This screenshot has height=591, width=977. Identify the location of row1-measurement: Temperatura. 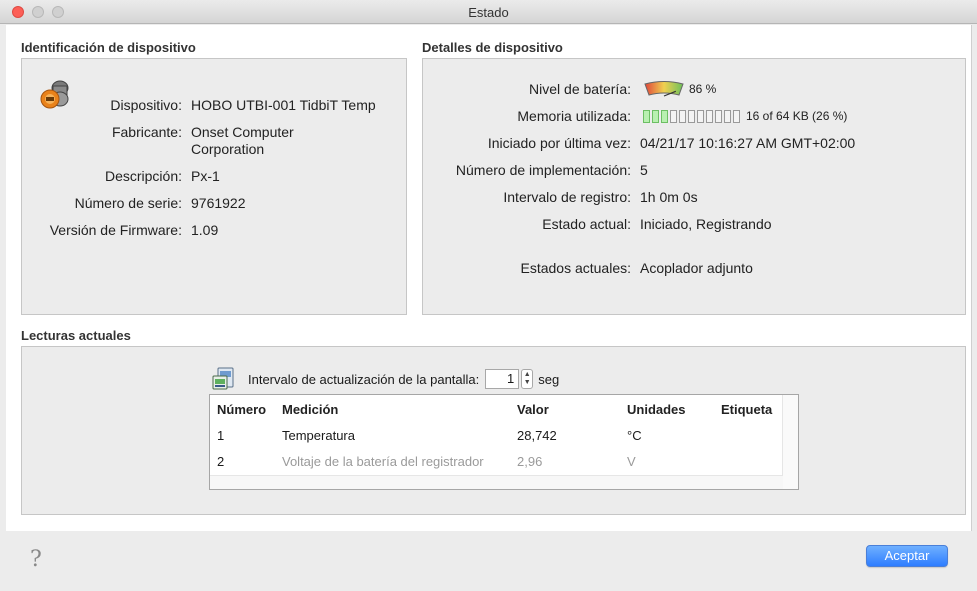
(318, 435).